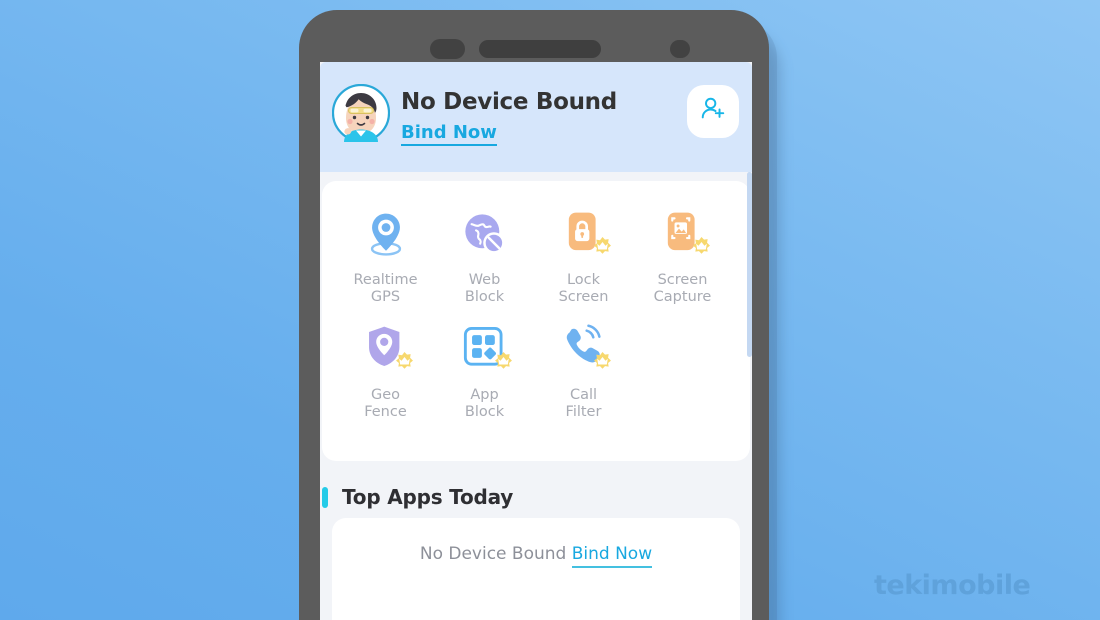 Image resolution: width=1100 pixels, height=620 pixels. I want to click on add-user-icon, so click(713, 111).